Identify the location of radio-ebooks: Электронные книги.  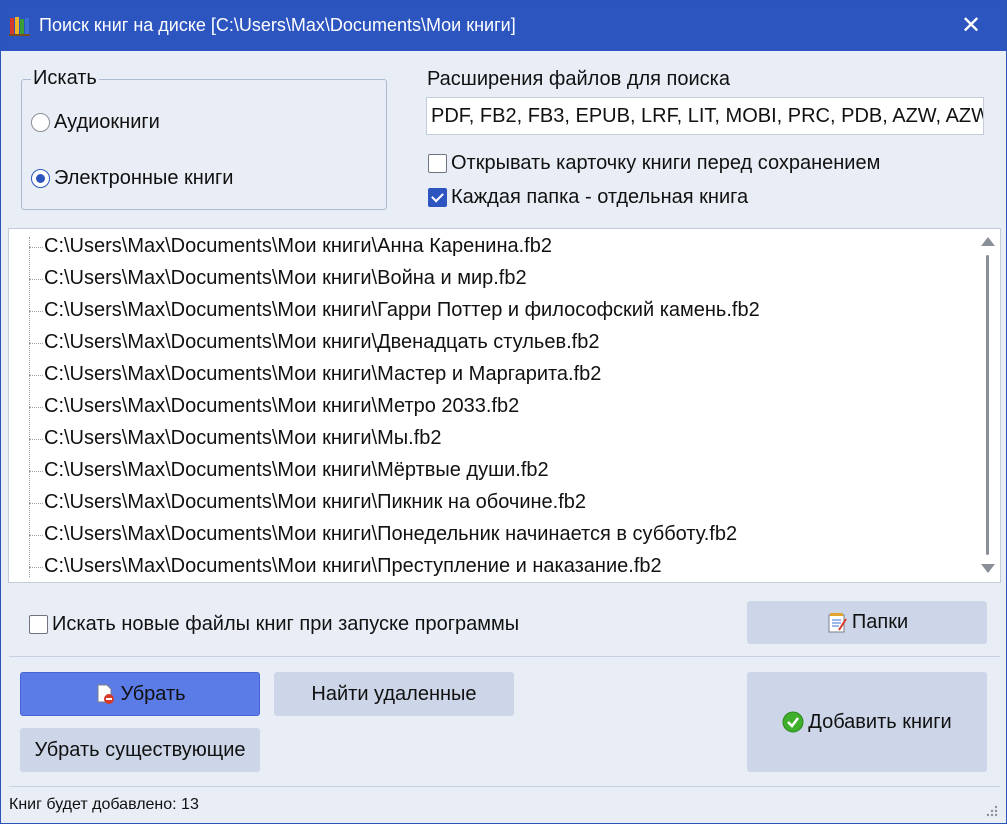
(132, 178).